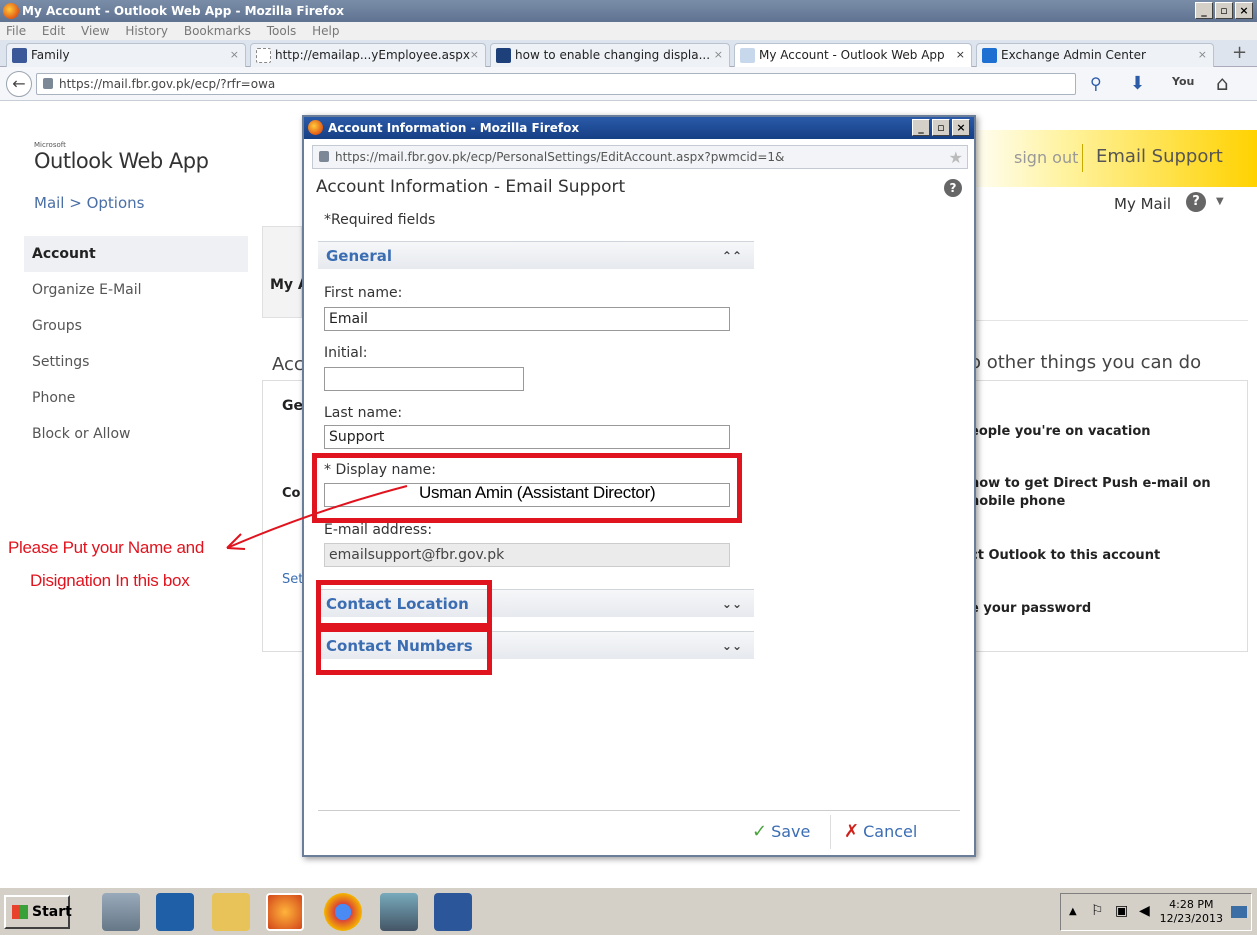 The width and height of the screenshot is (1257, 935). I want to click on annotation-line-1: Please Put your Name and, so click(106, 547).